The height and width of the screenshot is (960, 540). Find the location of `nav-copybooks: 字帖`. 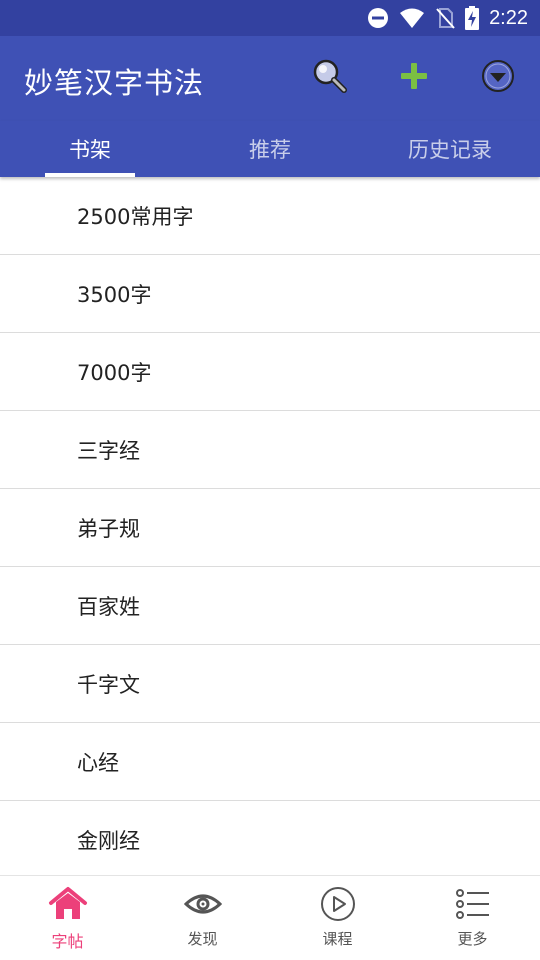

nav-copybooks: 字帖 is located at coordinates (67, 918).